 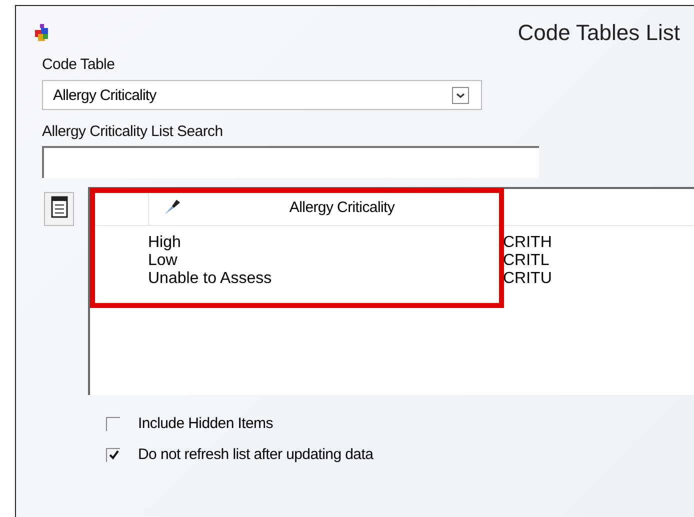 I want to click on table-cell-text: CRITU, so click(x=528, y=279).